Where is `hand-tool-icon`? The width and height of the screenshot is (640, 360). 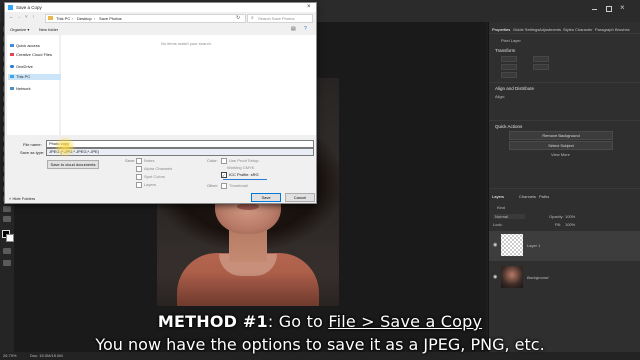
hand-tool-icon is located at coordinates (7, 209).